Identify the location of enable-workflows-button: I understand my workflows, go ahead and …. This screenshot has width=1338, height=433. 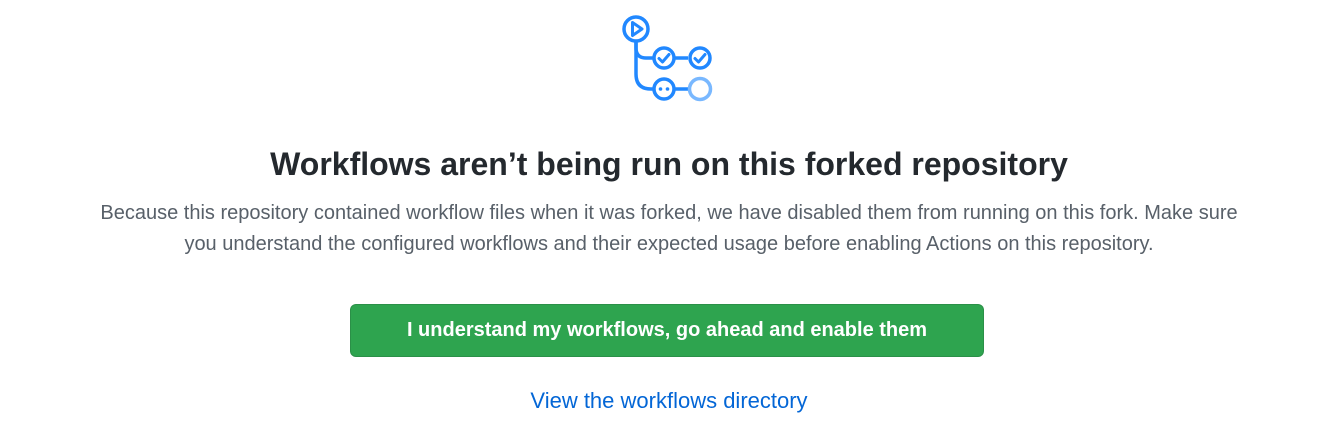
(667, 330).